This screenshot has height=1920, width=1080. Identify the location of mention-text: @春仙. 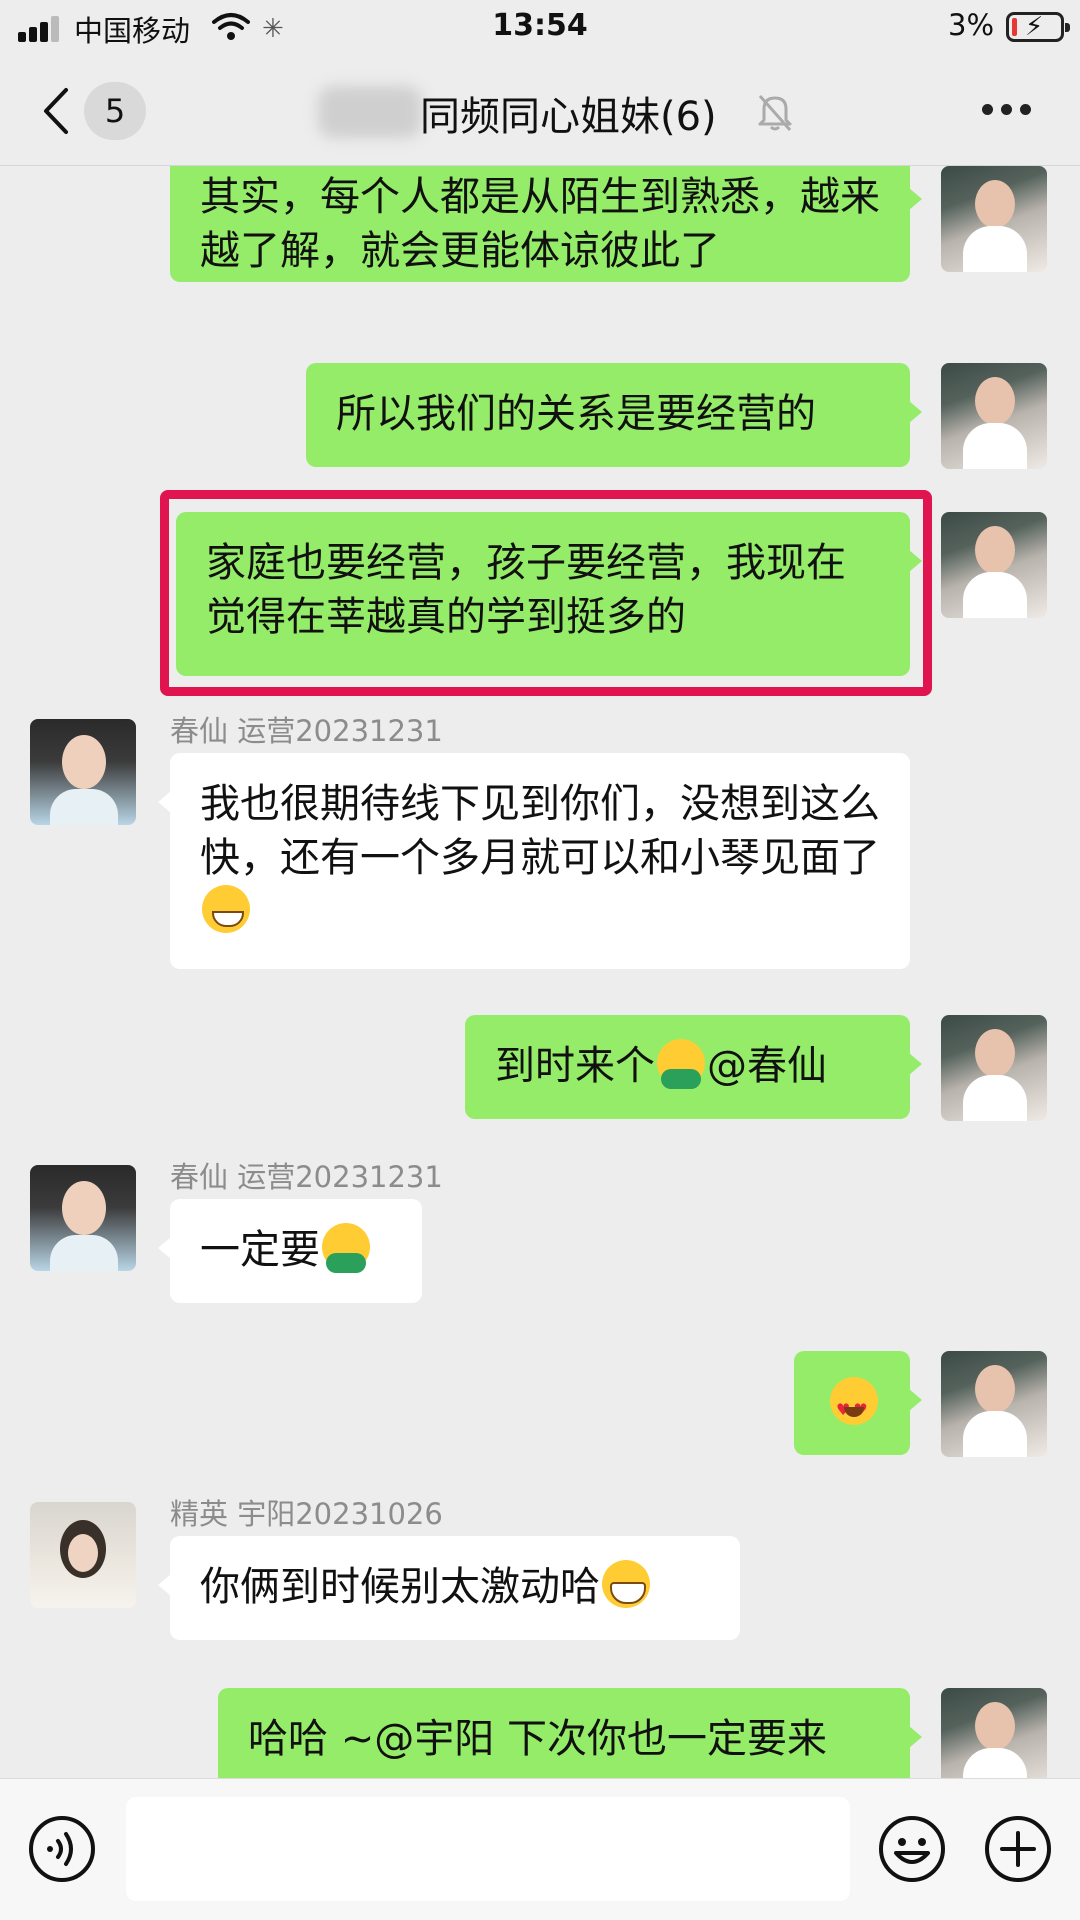
(767, 1066).